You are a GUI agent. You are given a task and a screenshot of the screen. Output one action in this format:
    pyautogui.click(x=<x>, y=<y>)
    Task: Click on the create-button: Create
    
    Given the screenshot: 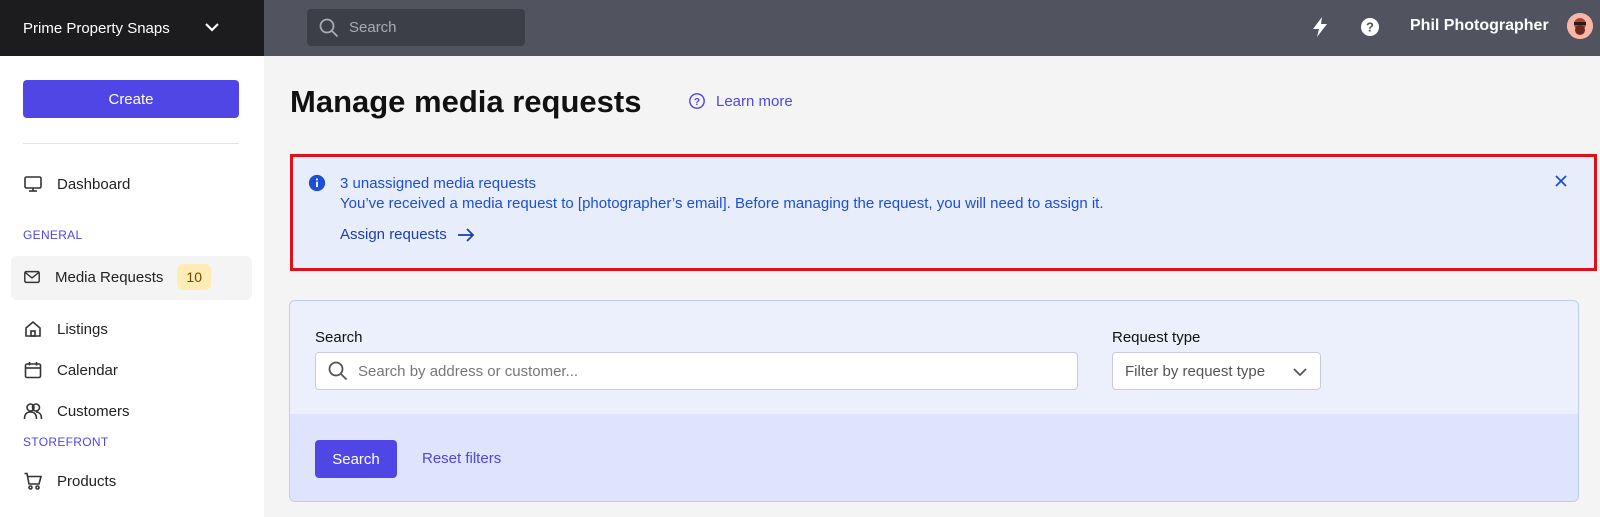 What is the action you would take?
    pyautogui.click(x=131, y=99)
    